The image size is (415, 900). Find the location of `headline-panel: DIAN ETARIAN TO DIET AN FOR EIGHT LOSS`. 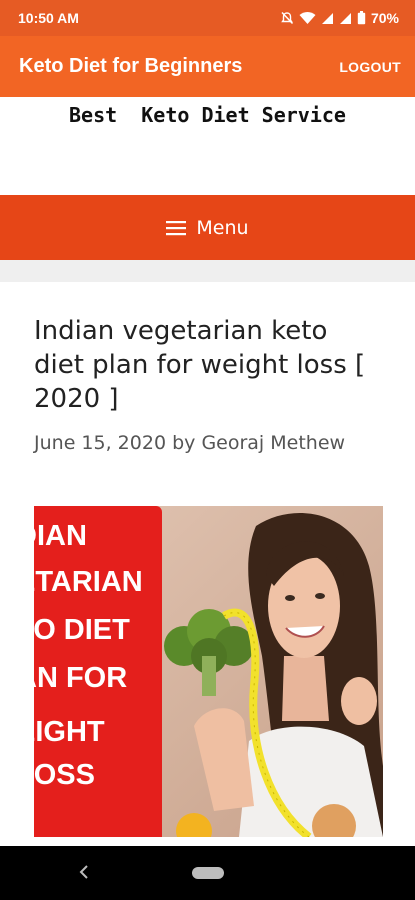

headline-panel: DIAN ETARIAN TO DIET AN FOR EIGHT LOSS is located at coordinates (98, 671).